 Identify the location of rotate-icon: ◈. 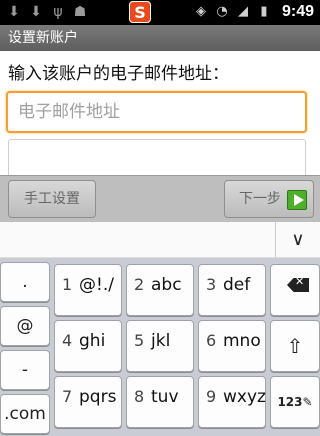
(201, 11).